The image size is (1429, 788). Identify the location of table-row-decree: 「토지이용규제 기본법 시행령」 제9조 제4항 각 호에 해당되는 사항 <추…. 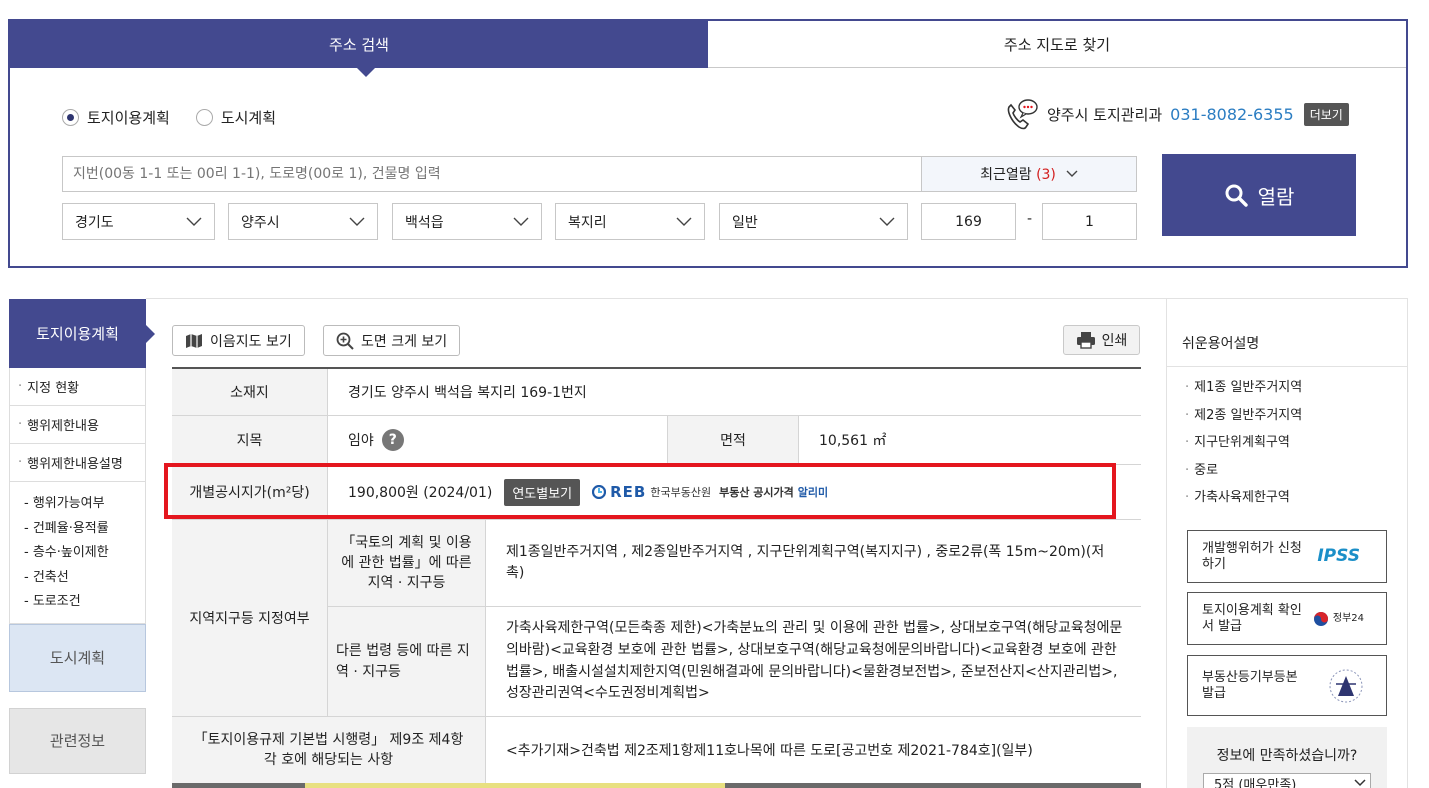
(656, 750).